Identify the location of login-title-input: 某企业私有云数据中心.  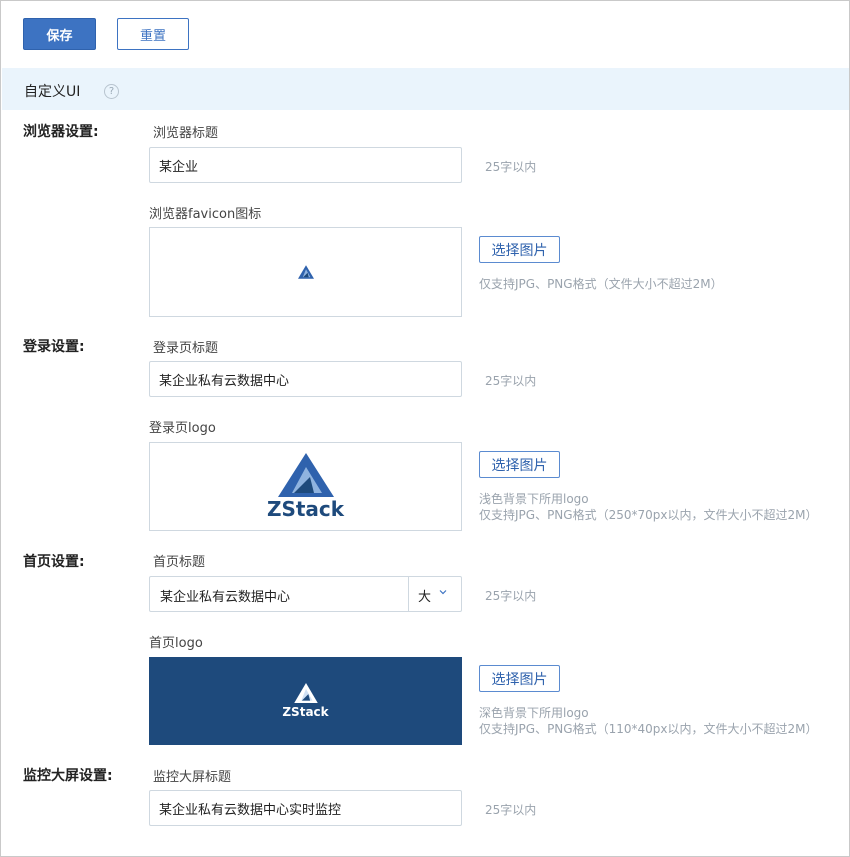
(305, 379).